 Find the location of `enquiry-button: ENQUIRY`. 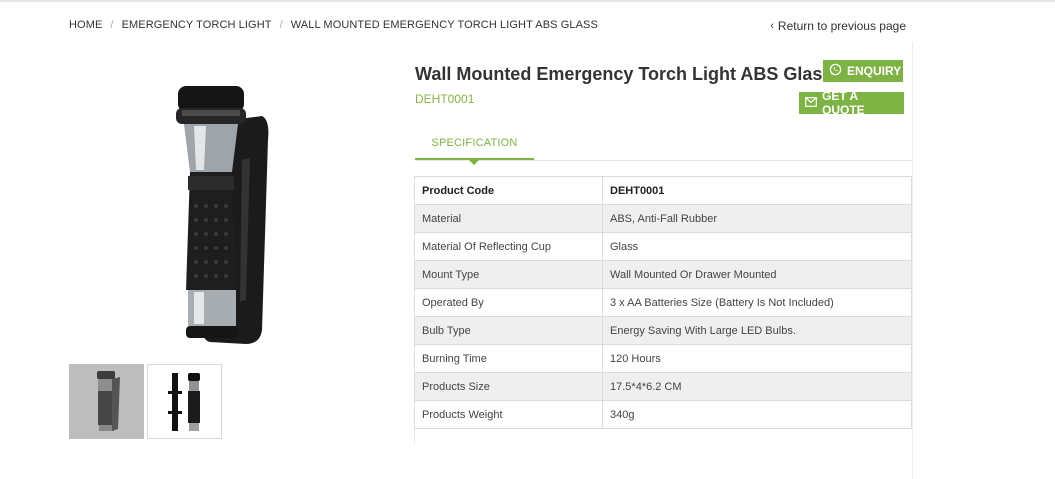

enquiry-button: ENQUIRY is located at coordinates (863, 71).